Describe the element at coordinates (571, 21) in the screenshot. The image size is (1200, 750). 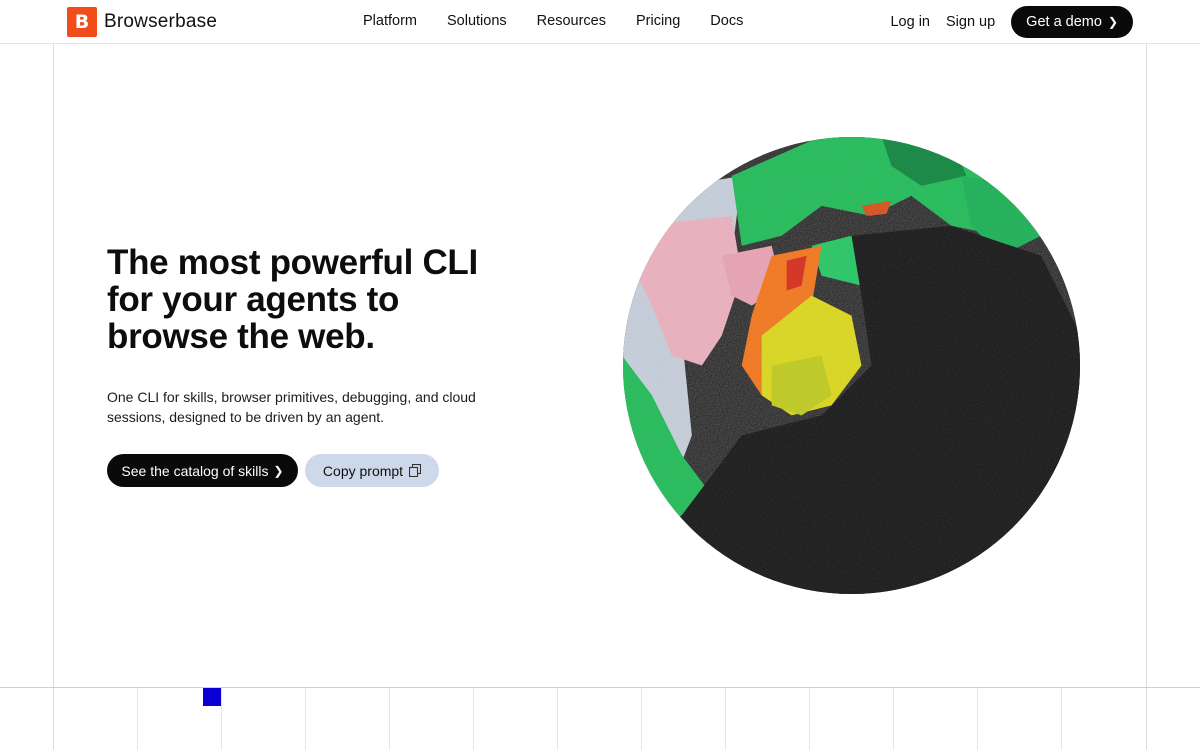
I see `nav-item-resources: Resources` at that location.